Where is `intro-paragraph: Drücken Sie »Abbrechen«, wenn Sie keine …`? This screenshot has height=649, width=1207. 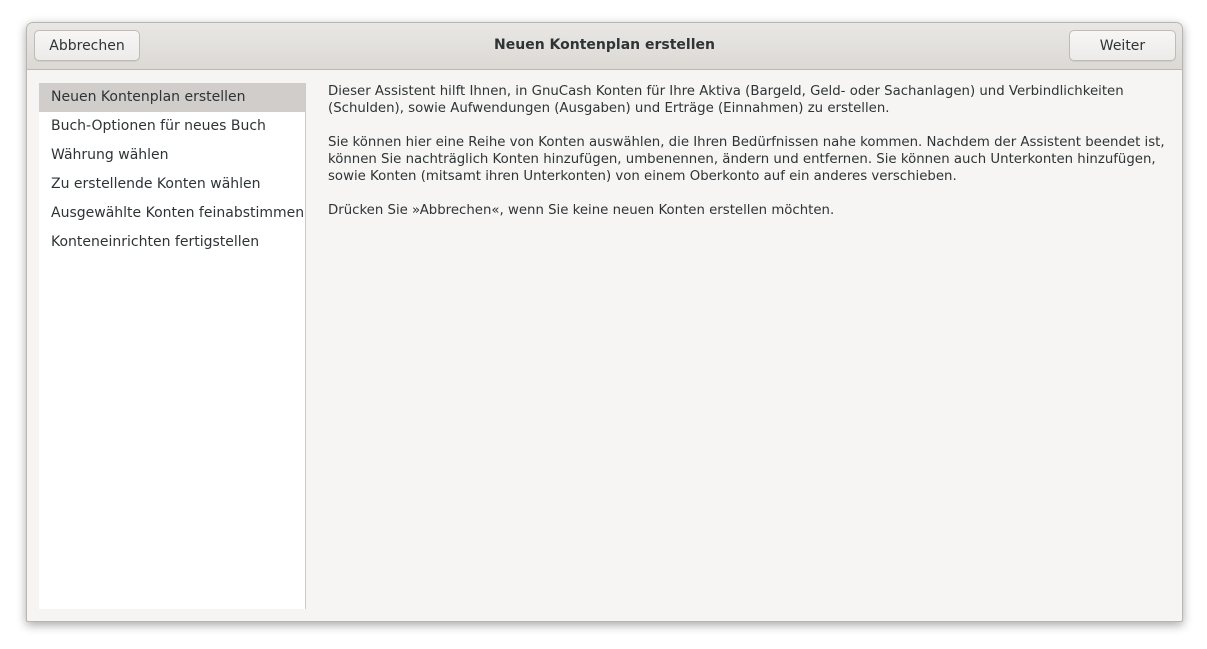
intro-paragraph: Drücken Sie »Abbrechen«, wenn Sie keine … is located at coordinates (581, 210).